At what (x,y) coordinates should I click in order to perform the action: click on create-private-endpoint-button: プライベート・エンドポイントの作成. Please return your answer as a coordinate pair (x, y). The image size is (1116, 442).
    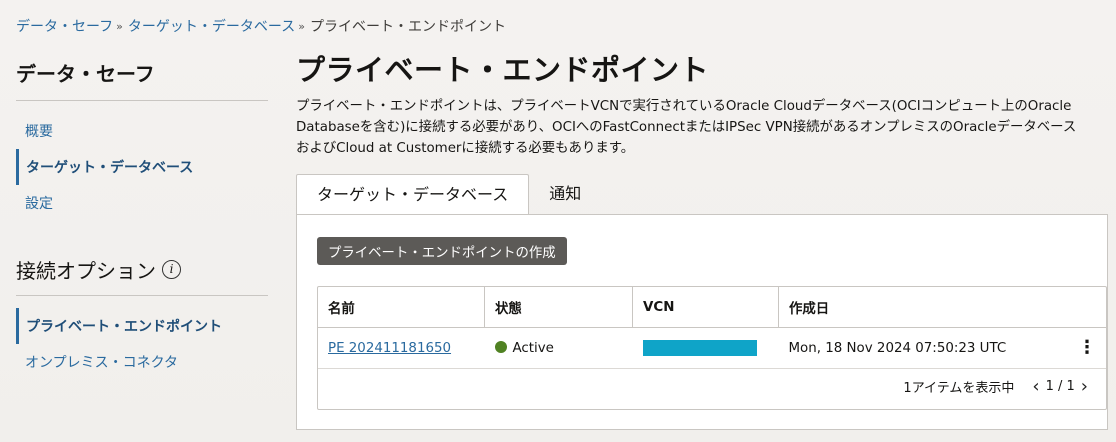
    Looking at the image, I should click on (442, 251).